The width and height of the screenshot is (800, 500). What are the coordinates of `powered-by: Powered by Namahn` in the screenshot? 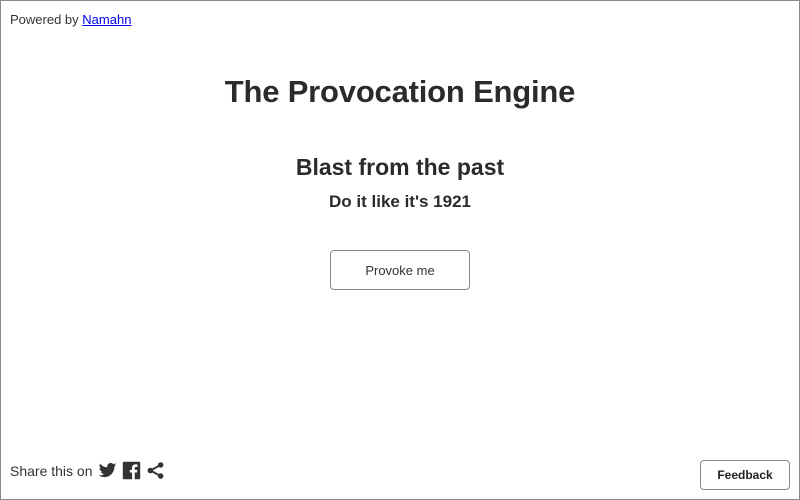 It's located at (70, 19).